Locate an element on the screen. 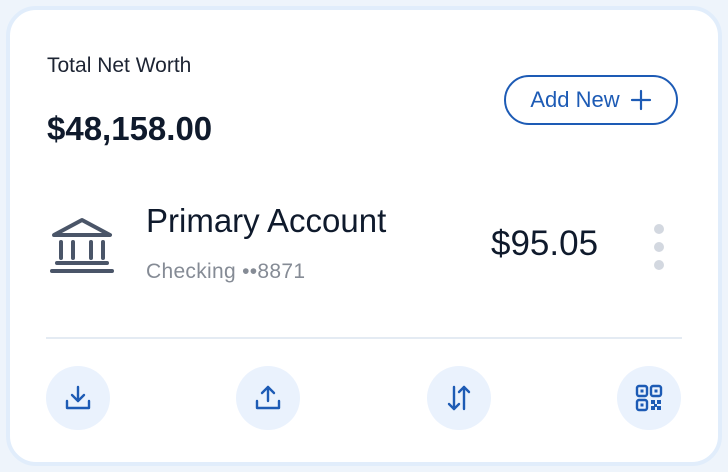  upload-button is located at coordinates (268, 398).